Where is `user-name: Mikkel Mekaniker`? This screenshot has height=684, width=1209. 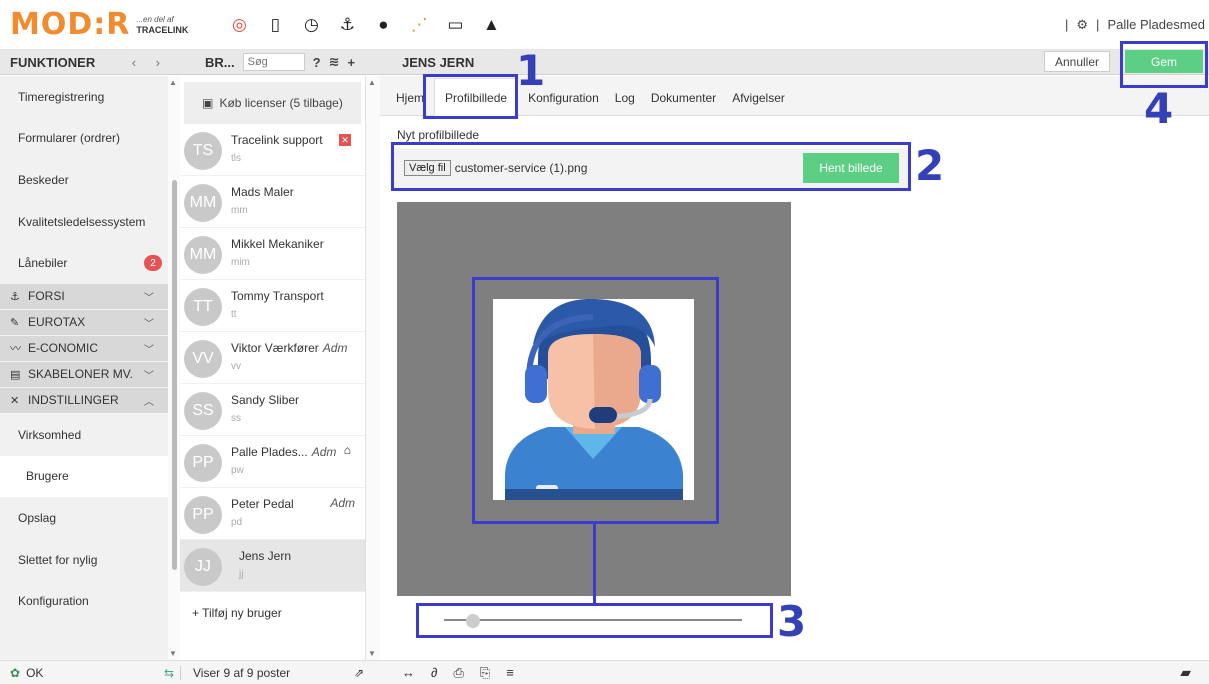 user-name: Mikkel Mekaniker is located at coordinates (277, 244).